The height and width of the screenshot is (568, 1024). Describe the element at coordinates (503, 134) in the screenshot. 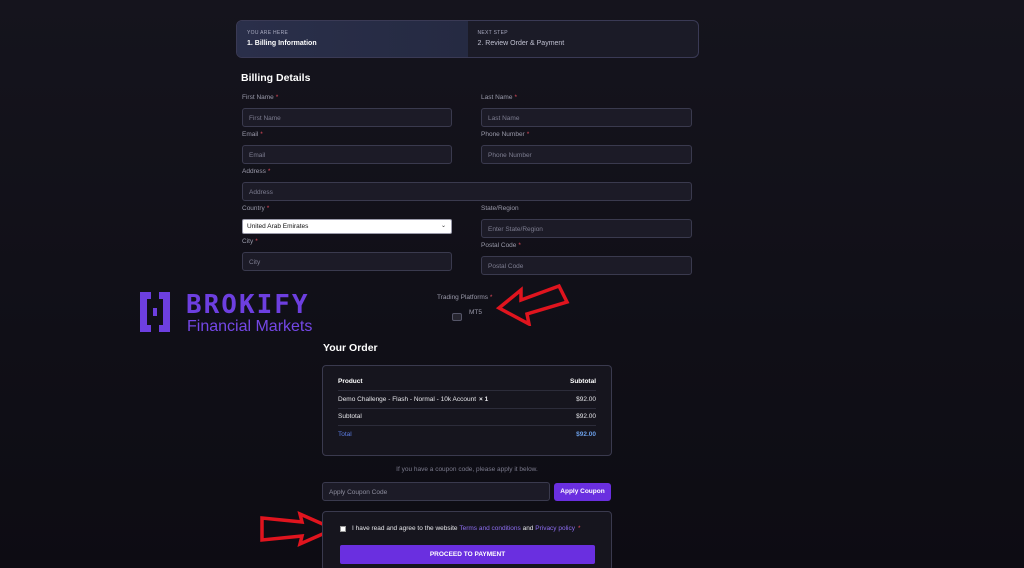

I see `phone-label: Phone Number` at that location.